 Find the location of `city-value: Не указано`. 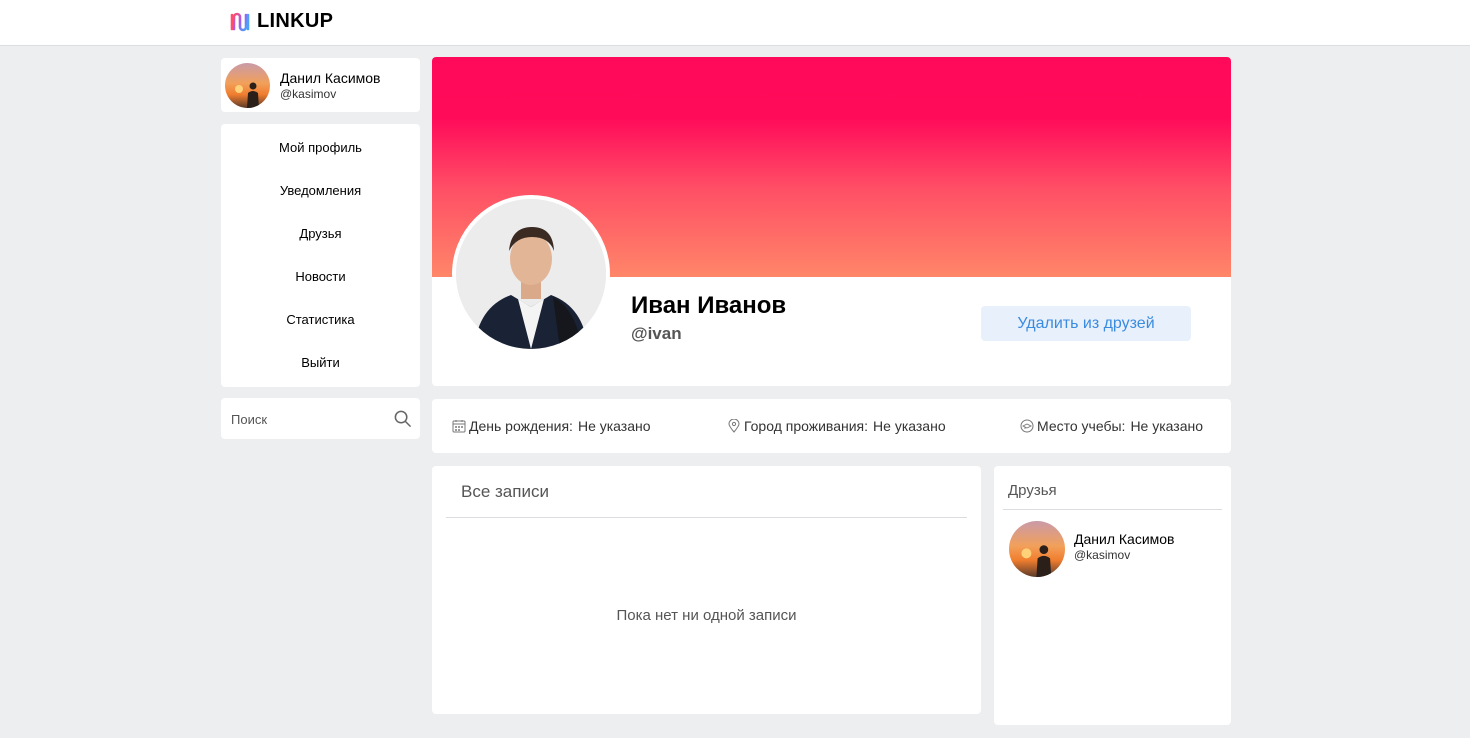

city-value: Не указано is located at coordinates (909, 426).